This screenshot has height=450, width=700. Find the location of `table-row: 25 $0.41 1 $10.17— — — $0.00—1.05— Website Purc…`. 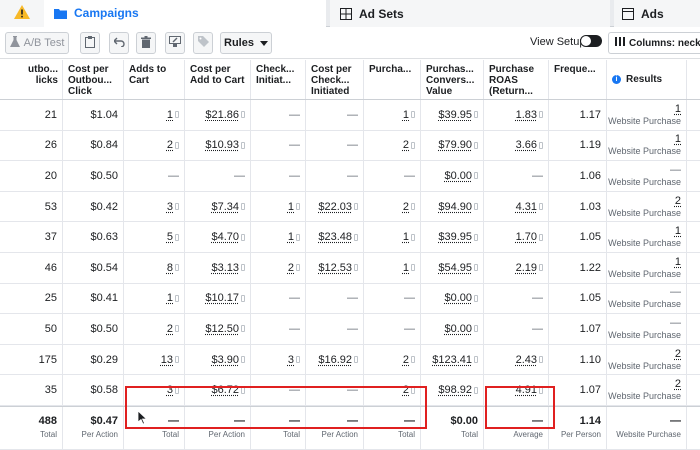

table-row: 25 $0.41 1 $10.17— — — $0.00—1.05— Website Purc… is located at coordinates (350, 299).